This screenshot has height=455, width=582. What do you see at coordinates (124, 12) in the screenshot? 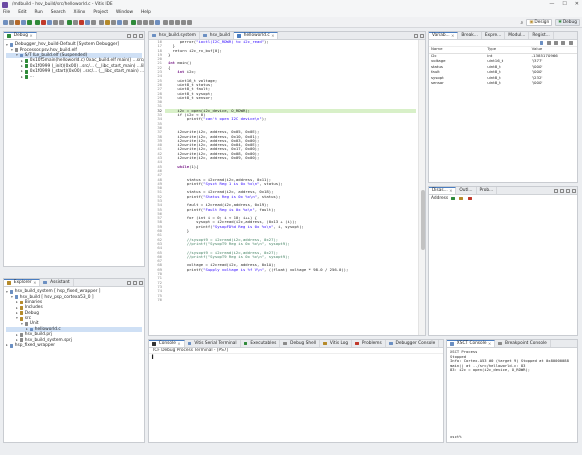
I see `menu-window: Window` at bounding box center [124, 12].